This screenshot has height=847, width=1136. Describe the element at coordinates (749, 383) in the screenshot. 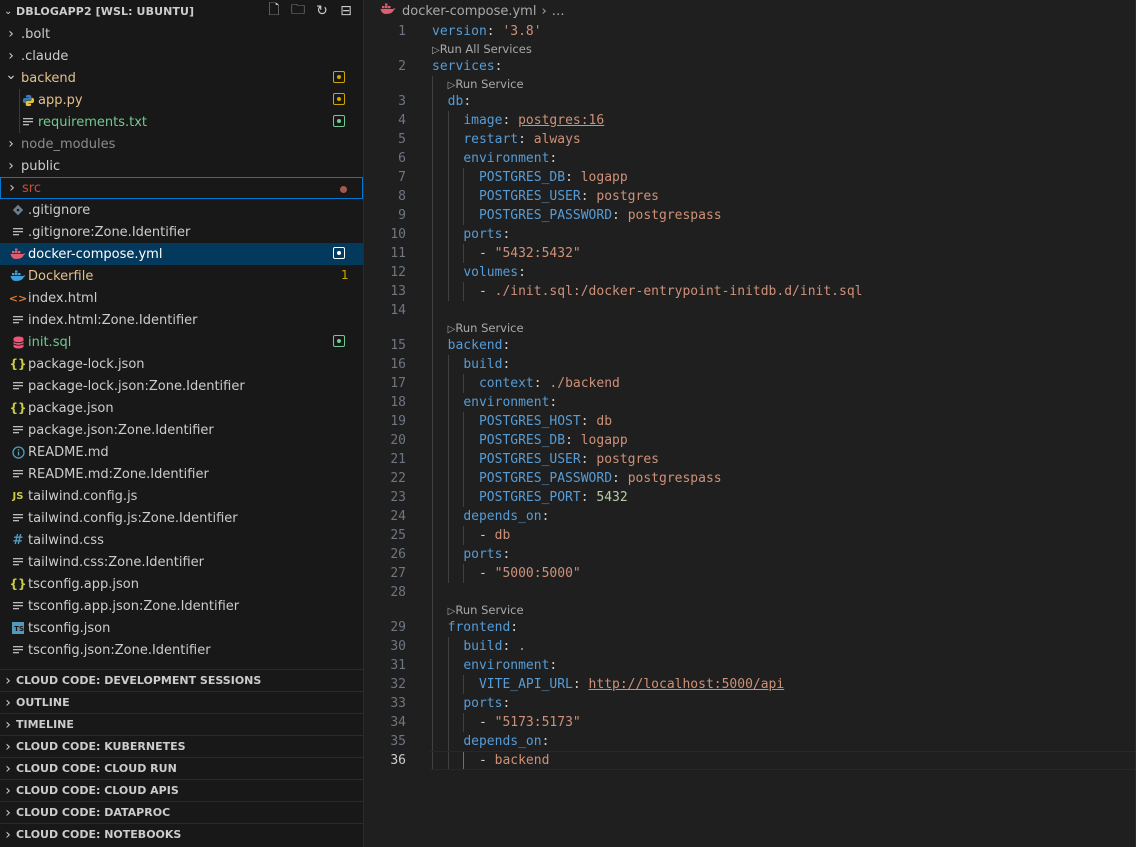

I see `code-line: 17 context: ./backend` at that location.